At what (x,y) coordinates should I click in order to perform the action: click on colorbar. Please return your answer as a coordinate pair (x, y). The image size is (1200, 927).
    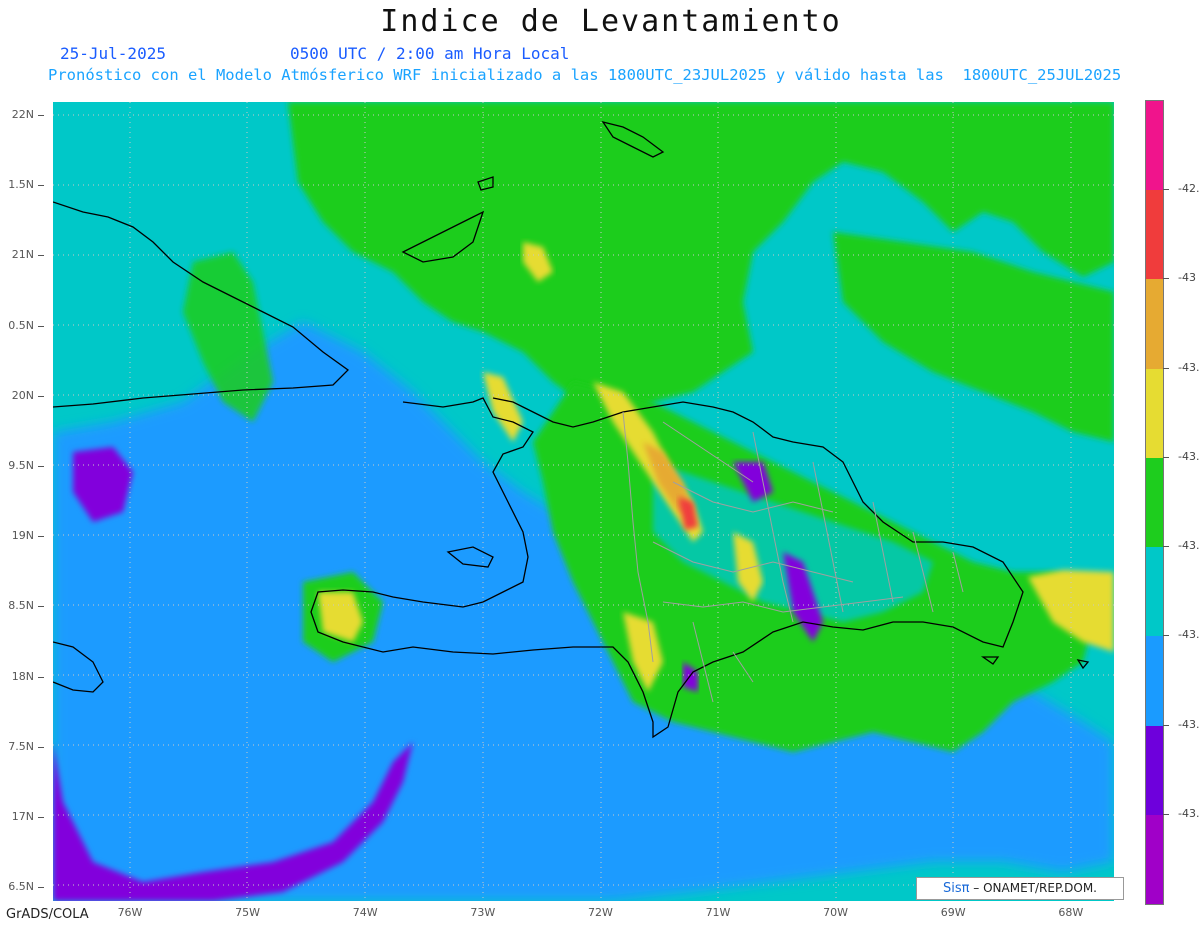
    Looking at the image, I should click on (1154, 502).